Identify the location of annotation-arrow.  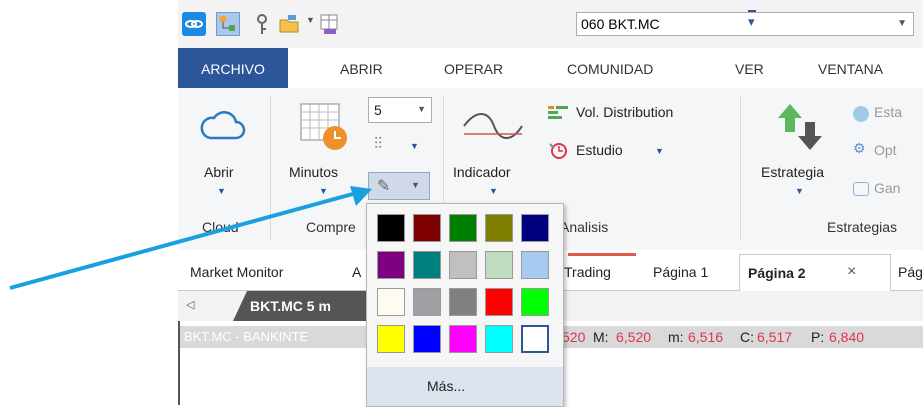
(190, 238).